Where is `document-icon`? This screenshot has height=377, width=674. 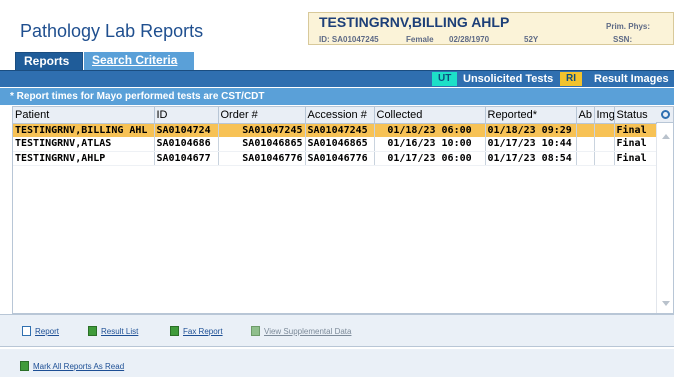 document-icon is located at coordinates (26, 331).